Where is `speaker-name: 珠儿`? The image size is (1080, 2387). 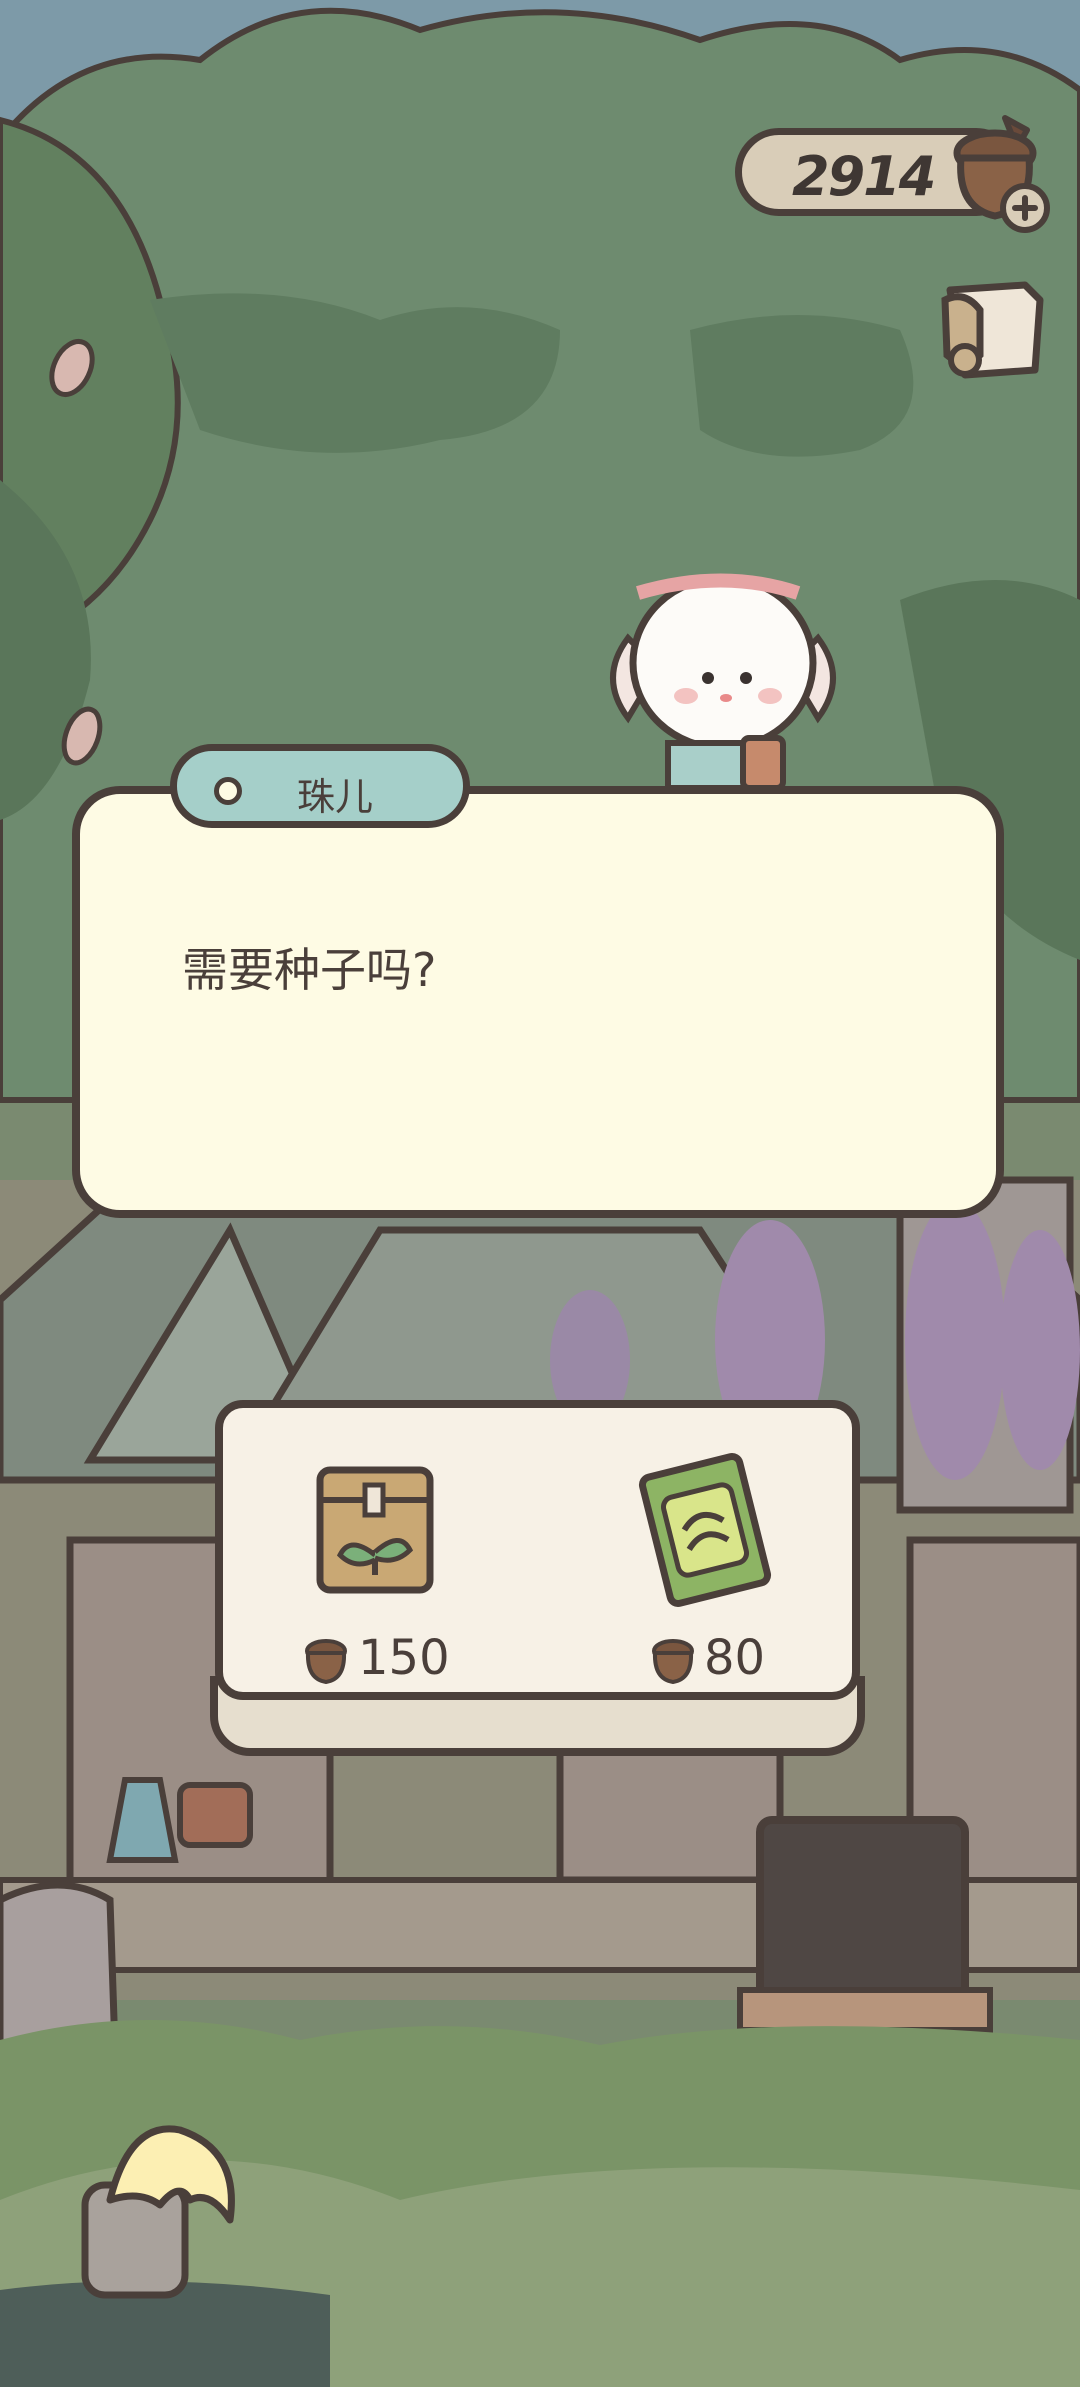 speaker-name: 珠儿 is located at coordinates (335, 797).